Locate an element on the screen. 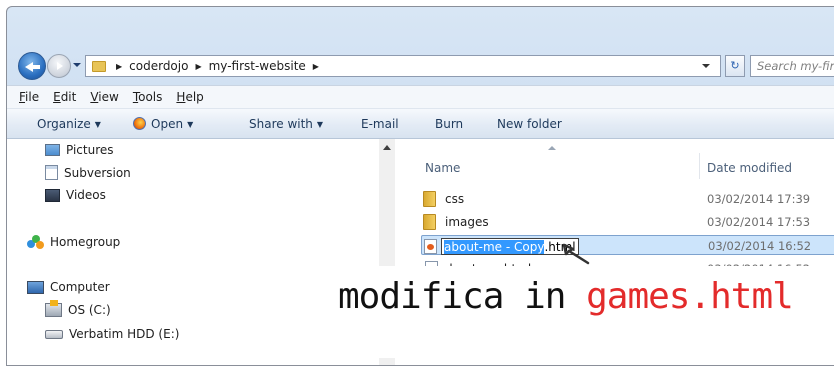 The height and width of the screenshot is (366, 834). nav-item-homegroup: Homegroup is located at coordinates (73, 242).